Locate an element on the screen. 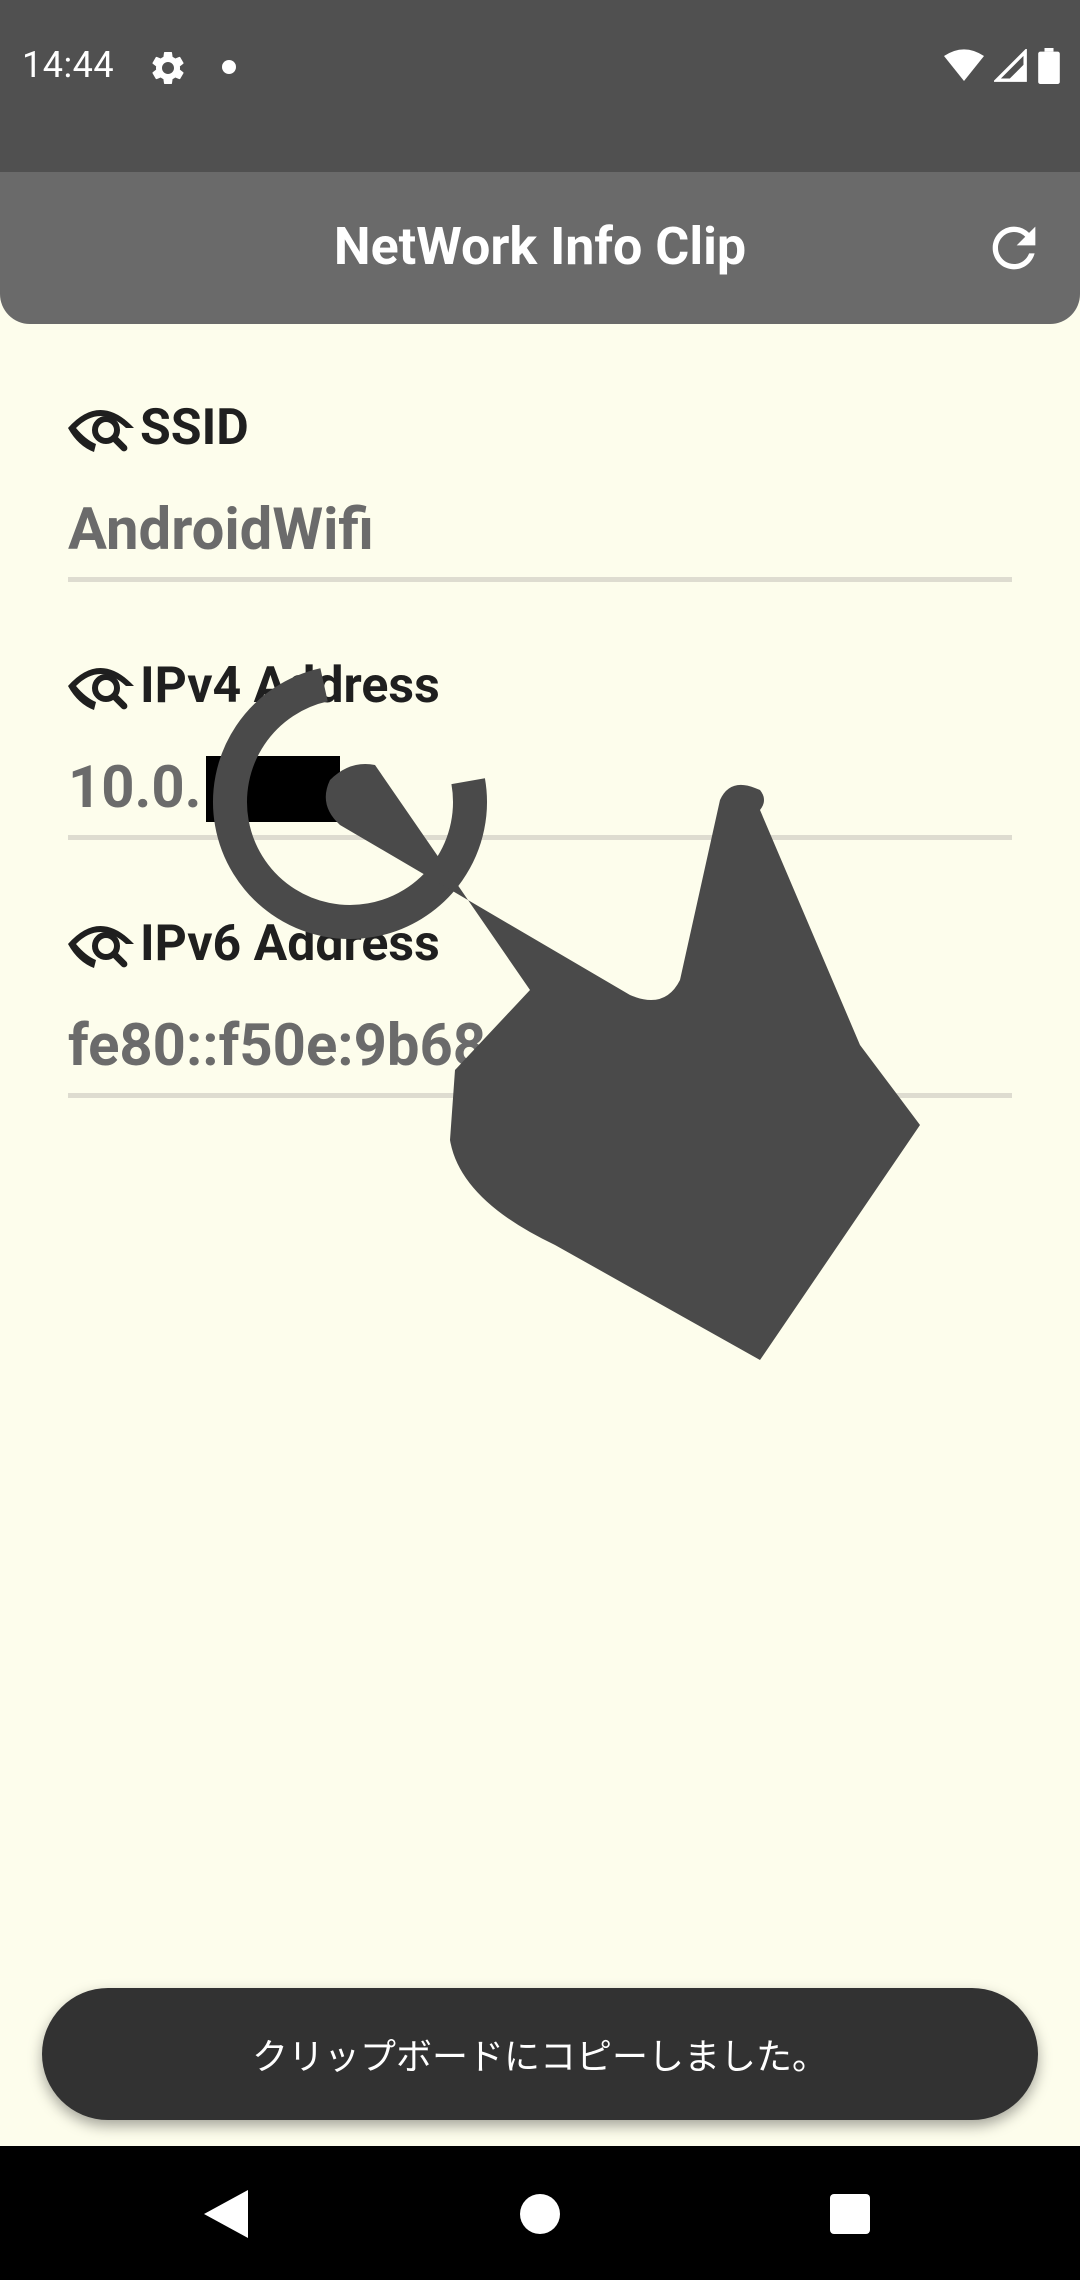 This screenshot has height=2280, width=1080. back-icon is located at coordinates (226, 2214).